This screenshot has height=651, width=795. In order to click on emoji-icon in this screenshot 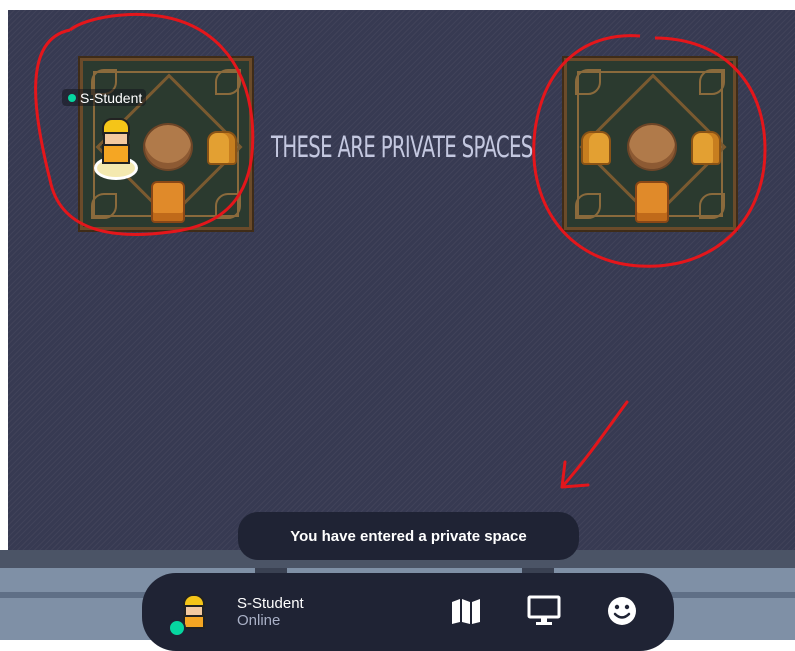, I will do `click(622, 611)`.